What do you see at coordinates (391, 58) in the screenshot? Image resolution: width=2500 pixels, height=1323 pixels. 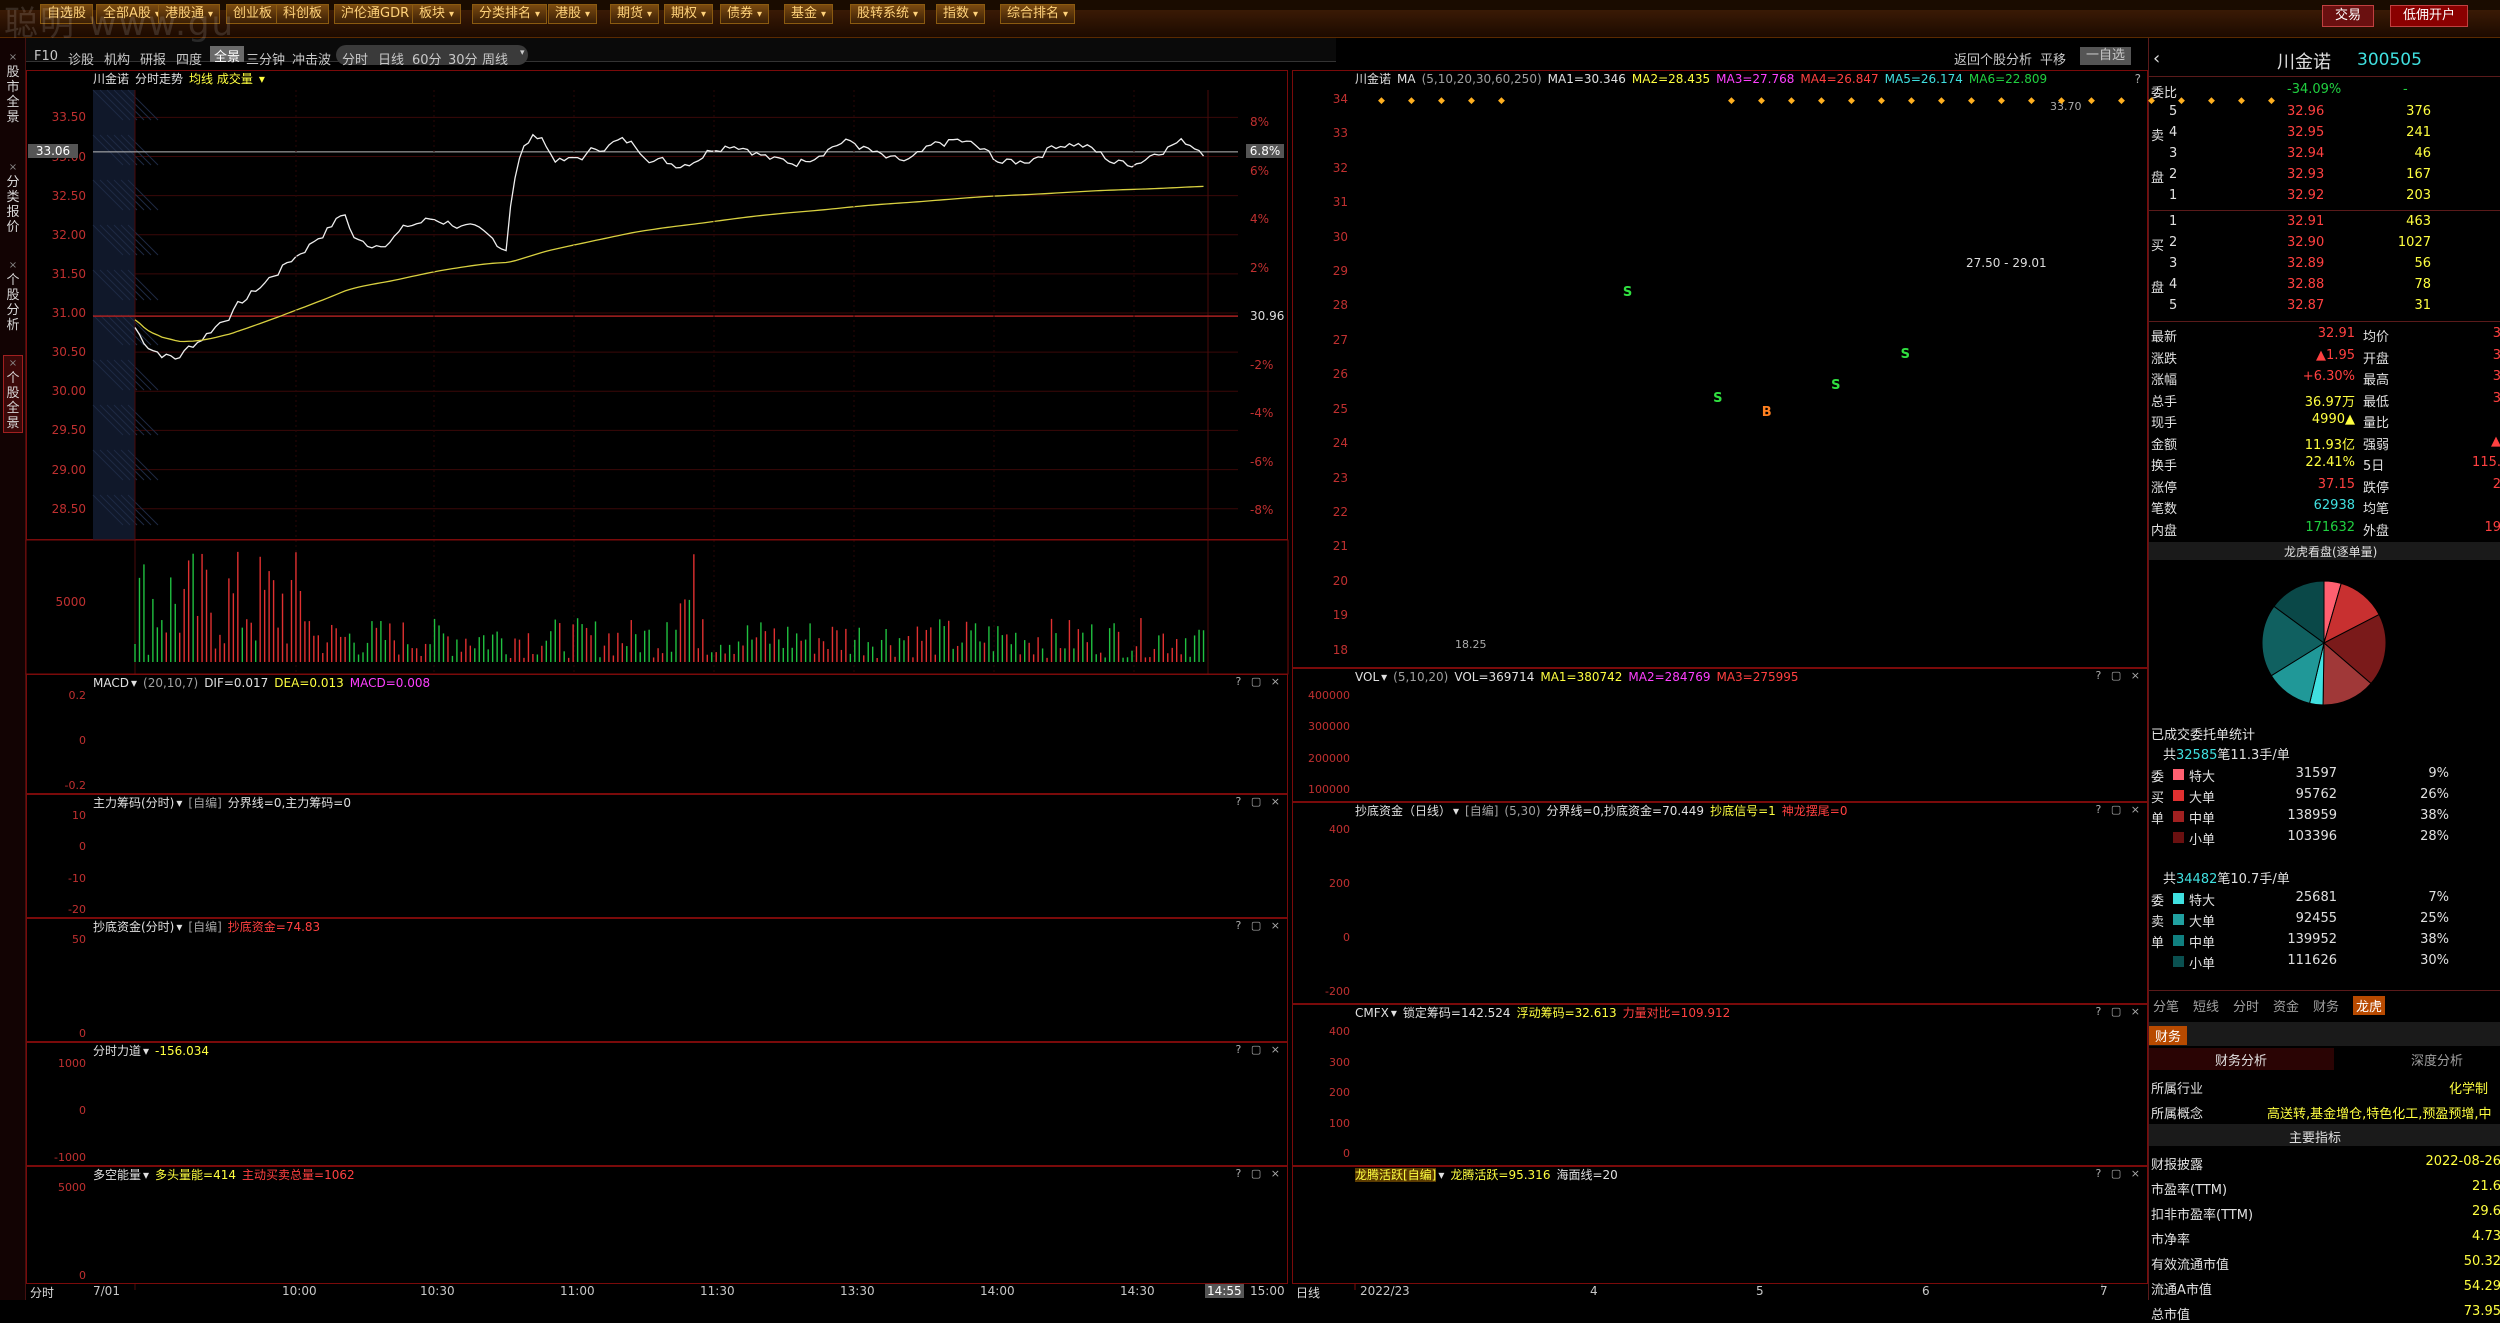 I see `period-1: 日线` at bounding box center [391, 58].